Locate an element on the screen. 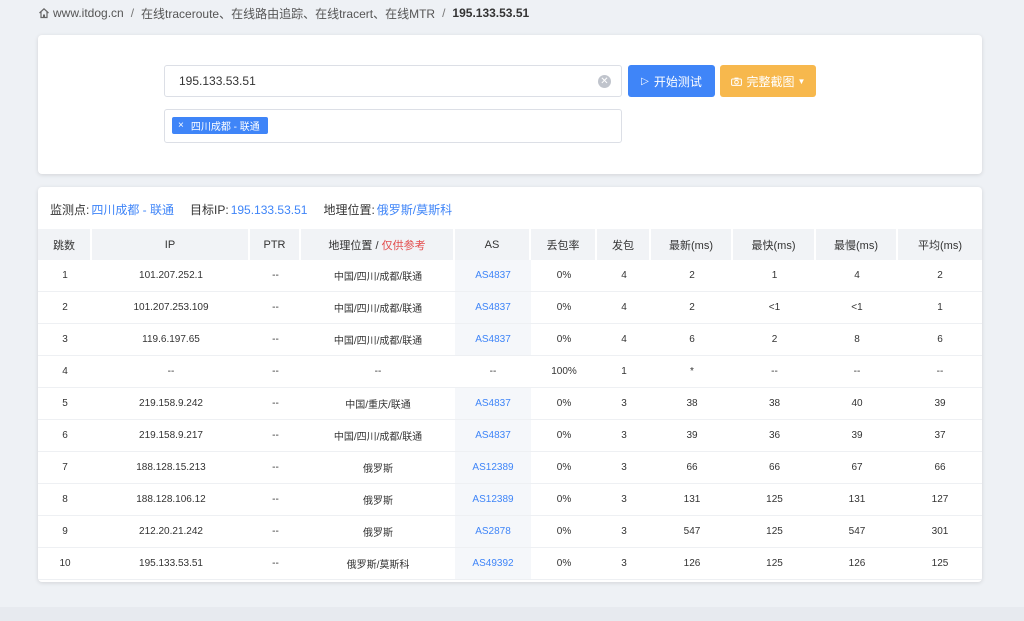  ip-cell: 101.207.253.109 is located at coordinates (171, 308).